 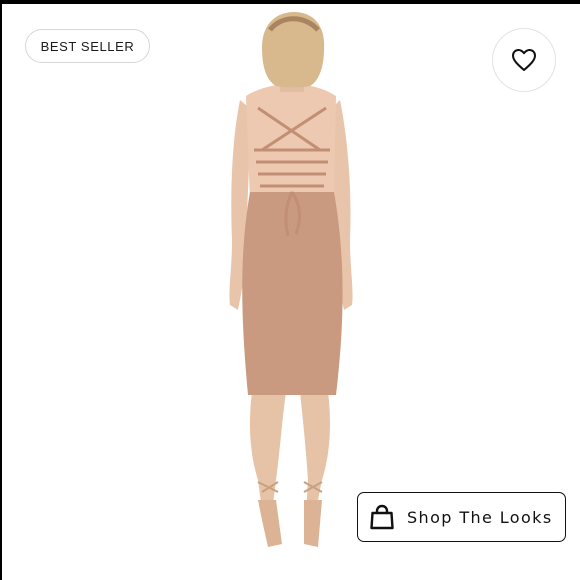 I want to click on left-border, so click(x=1, y=290).